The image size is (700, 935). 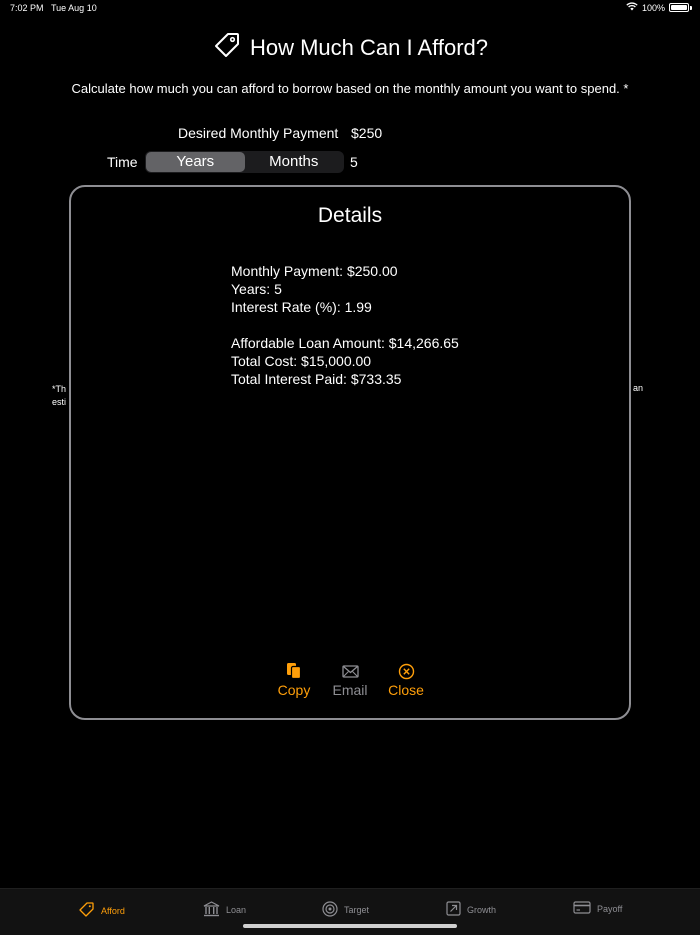 I want to click on page-header: How Much Can I Afford?, so click(x=350, y=47).